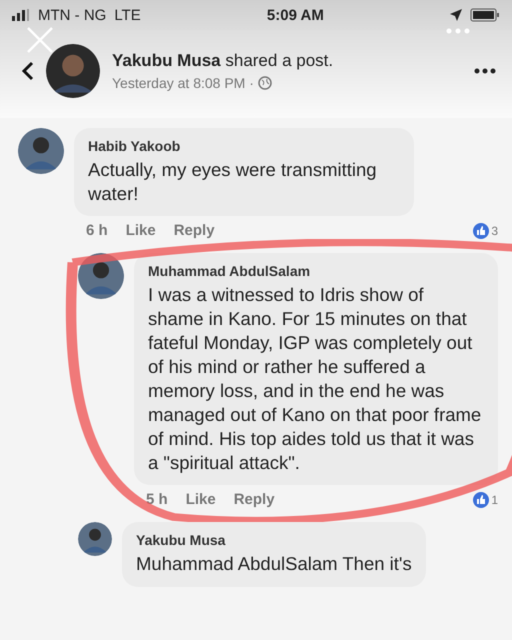 This screenshot has width=512, height=640. What do you see at coordinates (274, 540) in the screenshot?
I see `comment-author: Yakubu Musa` at bounding box center [274, 540].